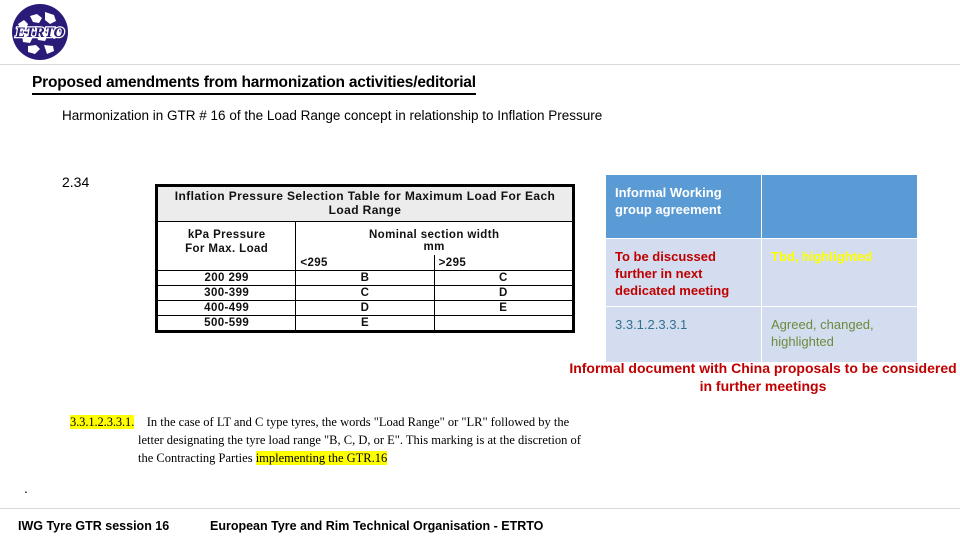 Image resolution: width=960 pixels, height=540 pixels. I want to click on row-lt295: D, so click(365, 308).